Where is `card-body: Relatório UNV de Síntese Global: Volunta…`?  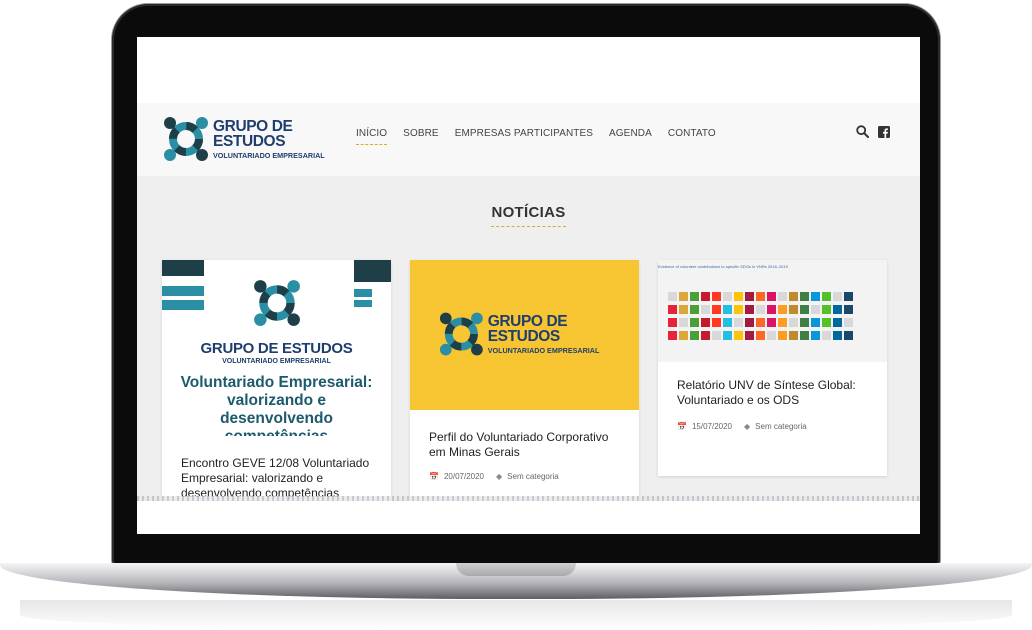
card-body: Relatório UNV de Síntese Global: Volunta… is located at coordinates (772, 396).